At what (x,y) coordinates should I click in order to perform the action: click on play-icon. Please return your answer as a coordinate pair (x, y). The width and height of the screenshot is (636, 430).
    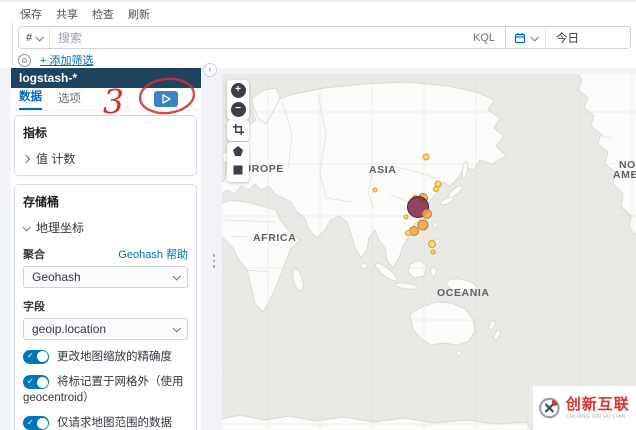
    Looking at the image, I should click on (166, 99).